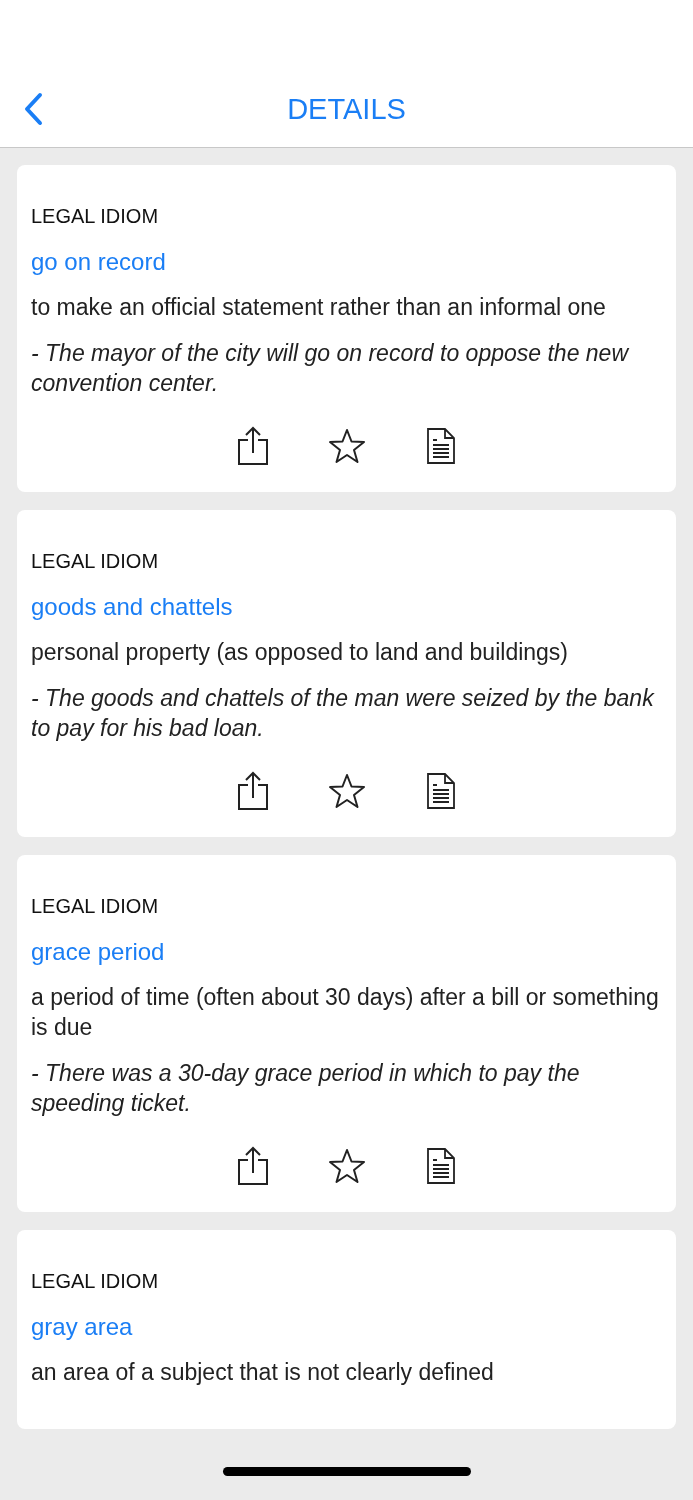  What do you see at coordinates (82, 1327) in the screenshot?
I see `idiom-term: gray area` at bounding box center [82, 1327].